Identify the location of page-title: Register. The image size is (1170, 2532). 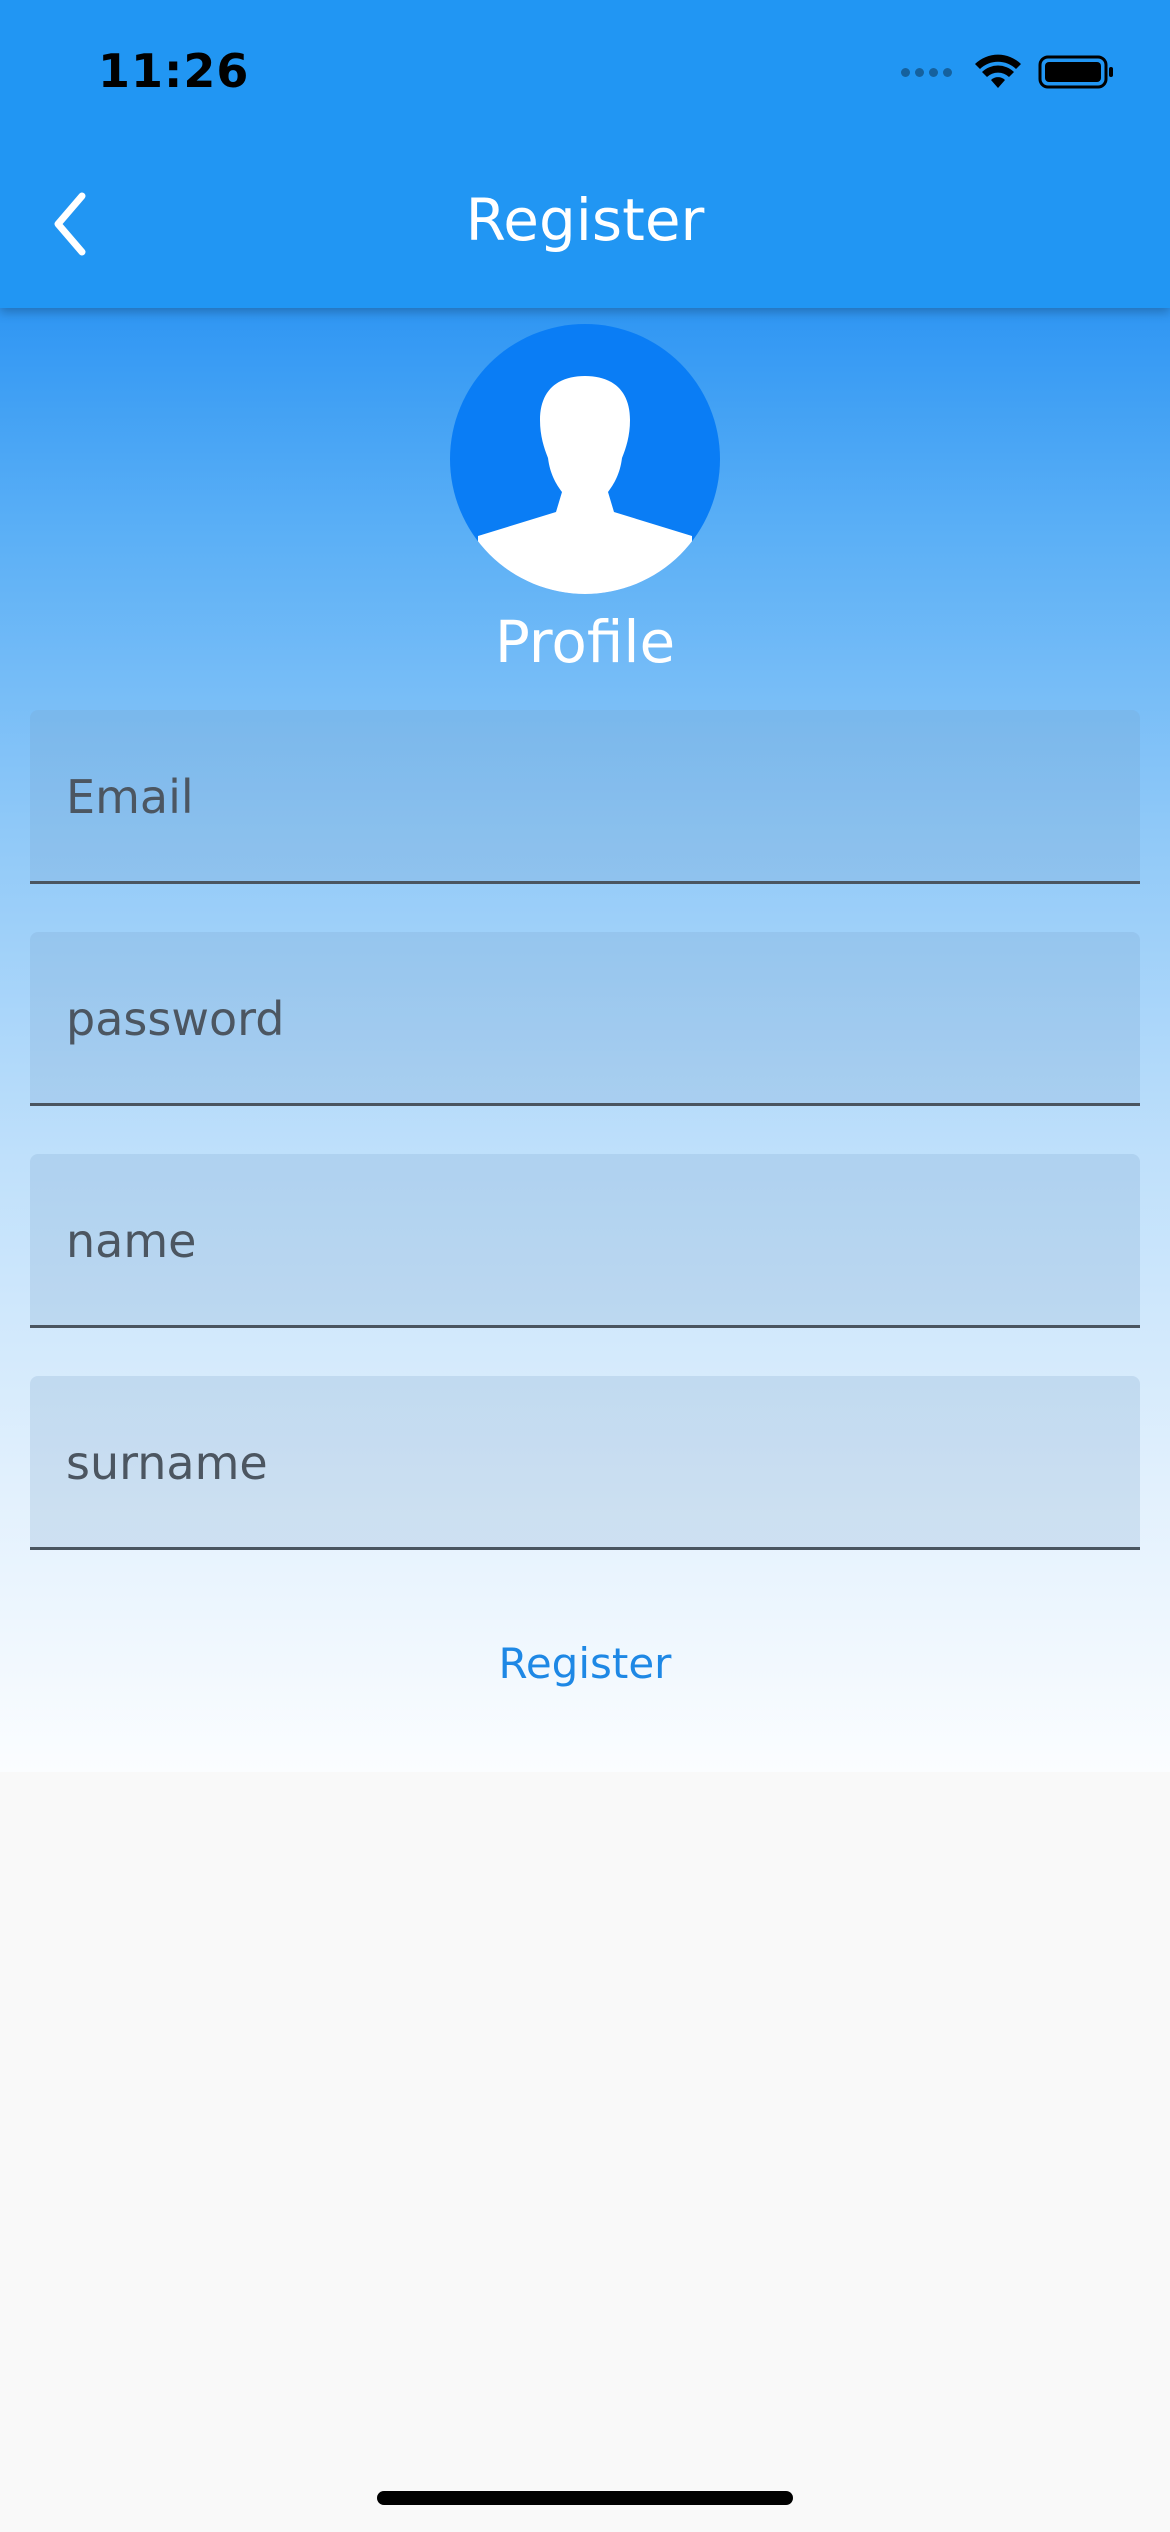
(585, 220).